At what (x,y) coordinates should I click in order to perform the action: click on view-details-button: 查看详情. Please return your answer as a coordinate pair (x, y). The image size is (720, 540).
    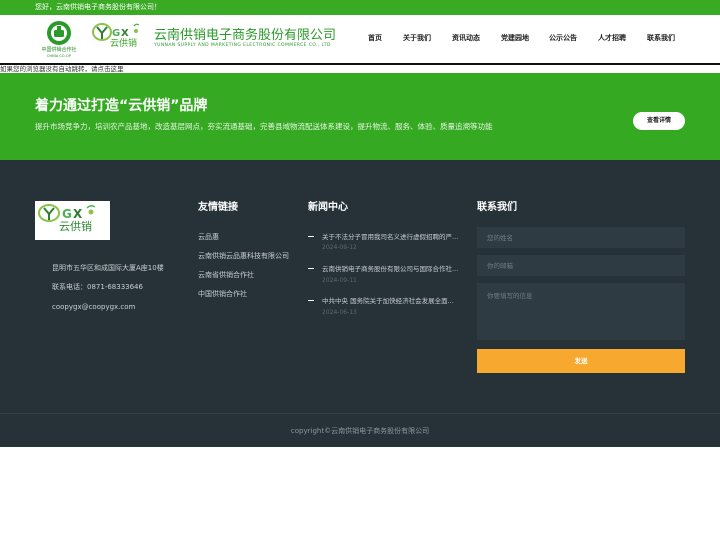
    Looking at the image, I should click on (659, 121).